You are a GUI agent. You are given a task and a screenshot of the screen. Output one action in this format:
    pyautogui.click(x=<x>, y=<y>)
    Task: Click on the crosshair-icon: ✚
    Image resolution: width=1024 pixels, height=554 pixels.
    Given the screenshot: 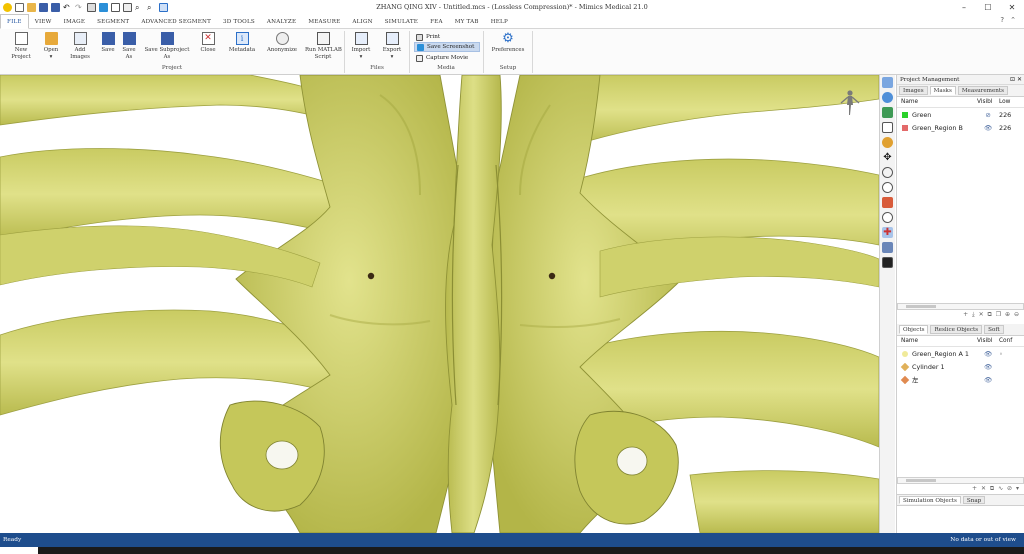 What is the action you would take?
    pyautogui.click(x=887, y=232)
    